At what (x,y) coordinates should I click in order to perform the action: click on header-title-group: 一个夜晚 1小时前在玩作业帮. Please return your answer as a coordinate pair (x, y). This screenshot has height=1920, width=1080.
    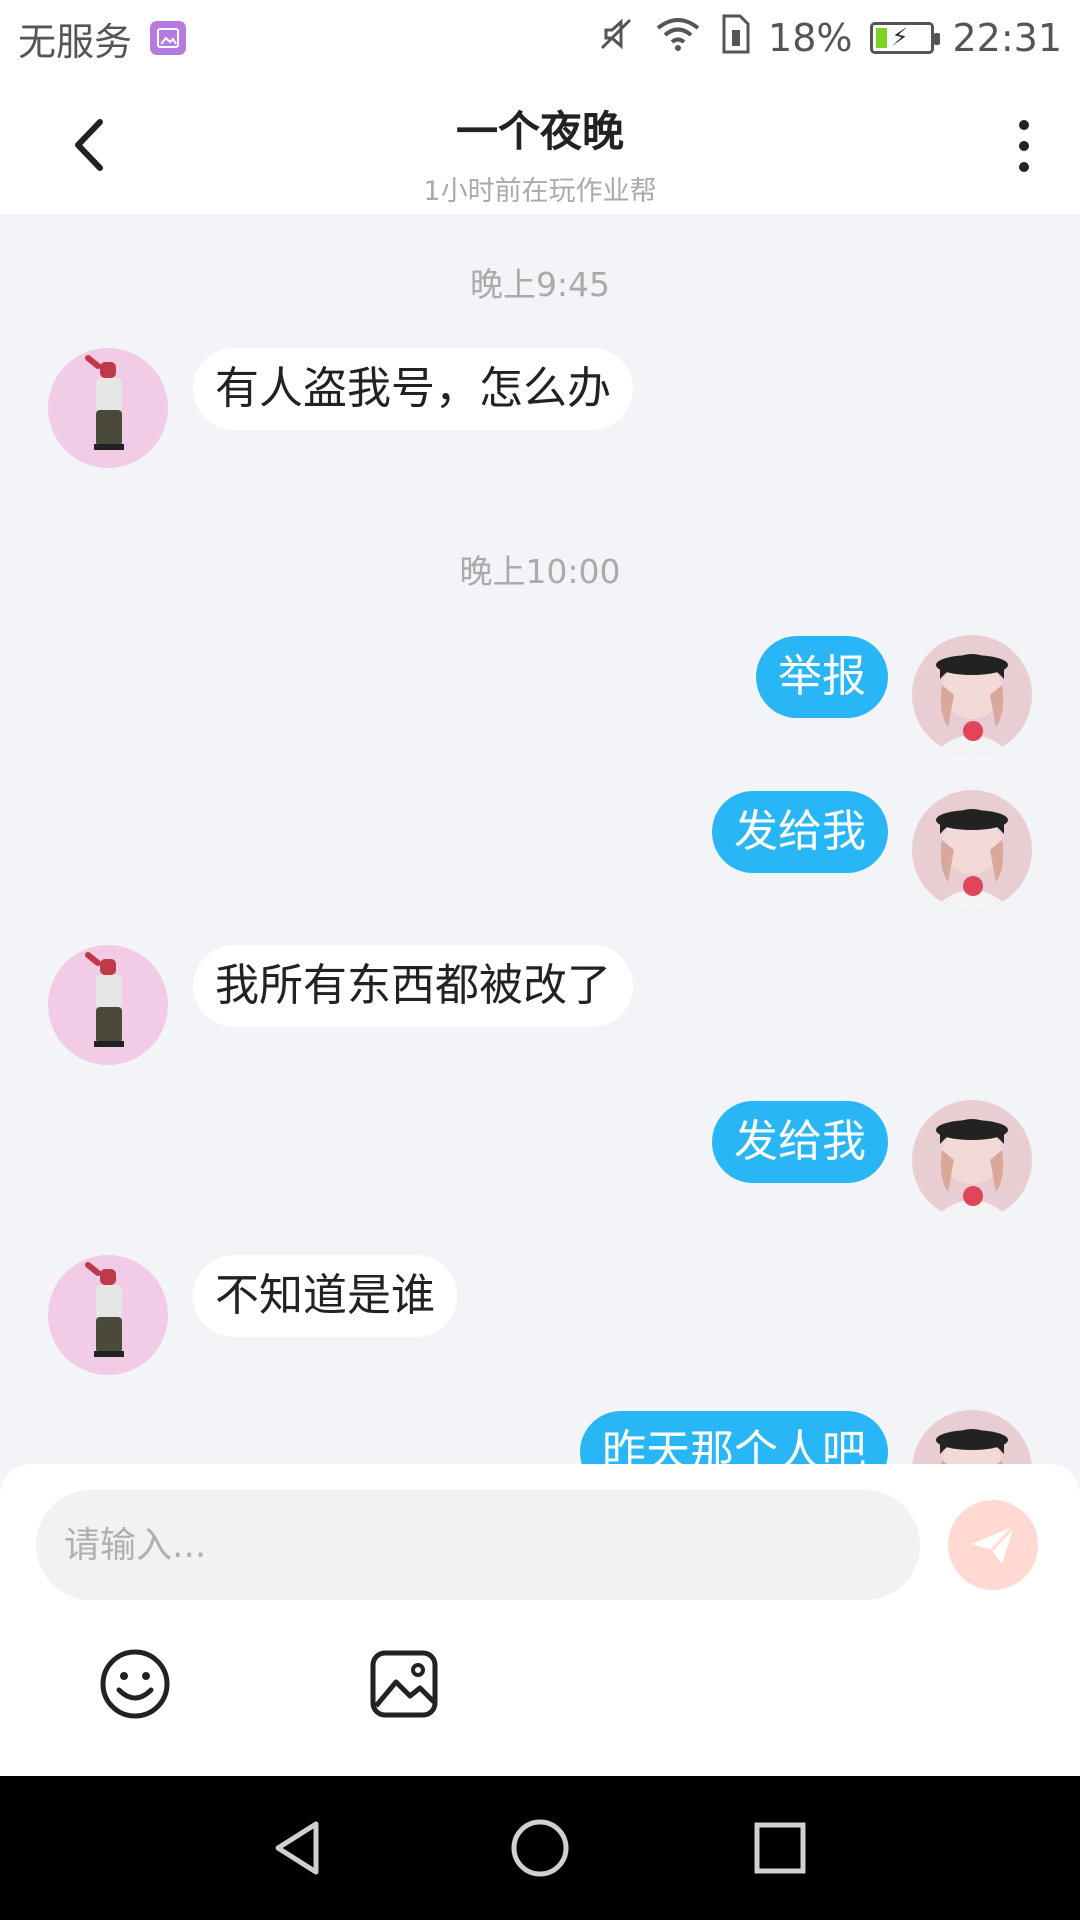
    Looking at the image, I should click on (540, 153).